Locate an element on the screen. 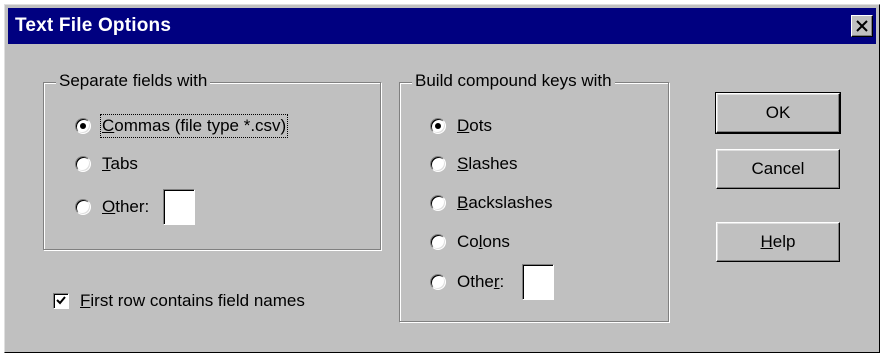 This screenshot has height=354, width=881. radio-other-separator-label: Other: is located at coordinates (126, 206).